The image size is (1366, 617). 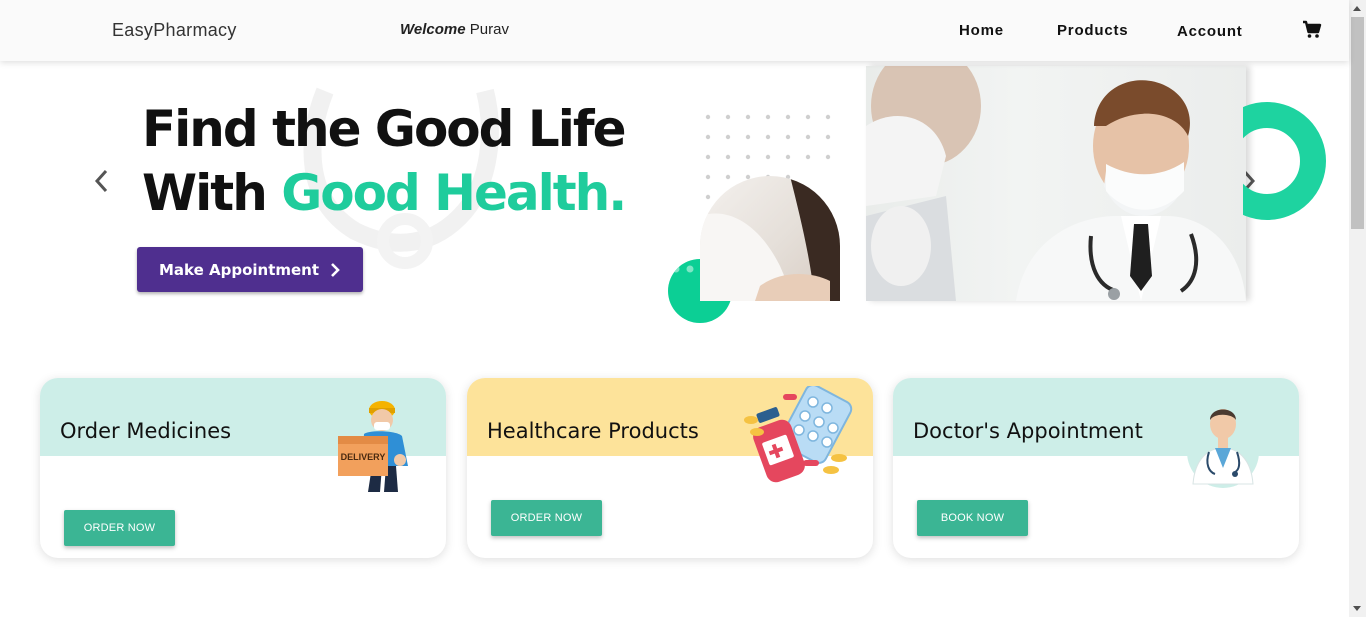 I want to click on card-title: Doctor's Appointment, so click(x=1028, y=431).